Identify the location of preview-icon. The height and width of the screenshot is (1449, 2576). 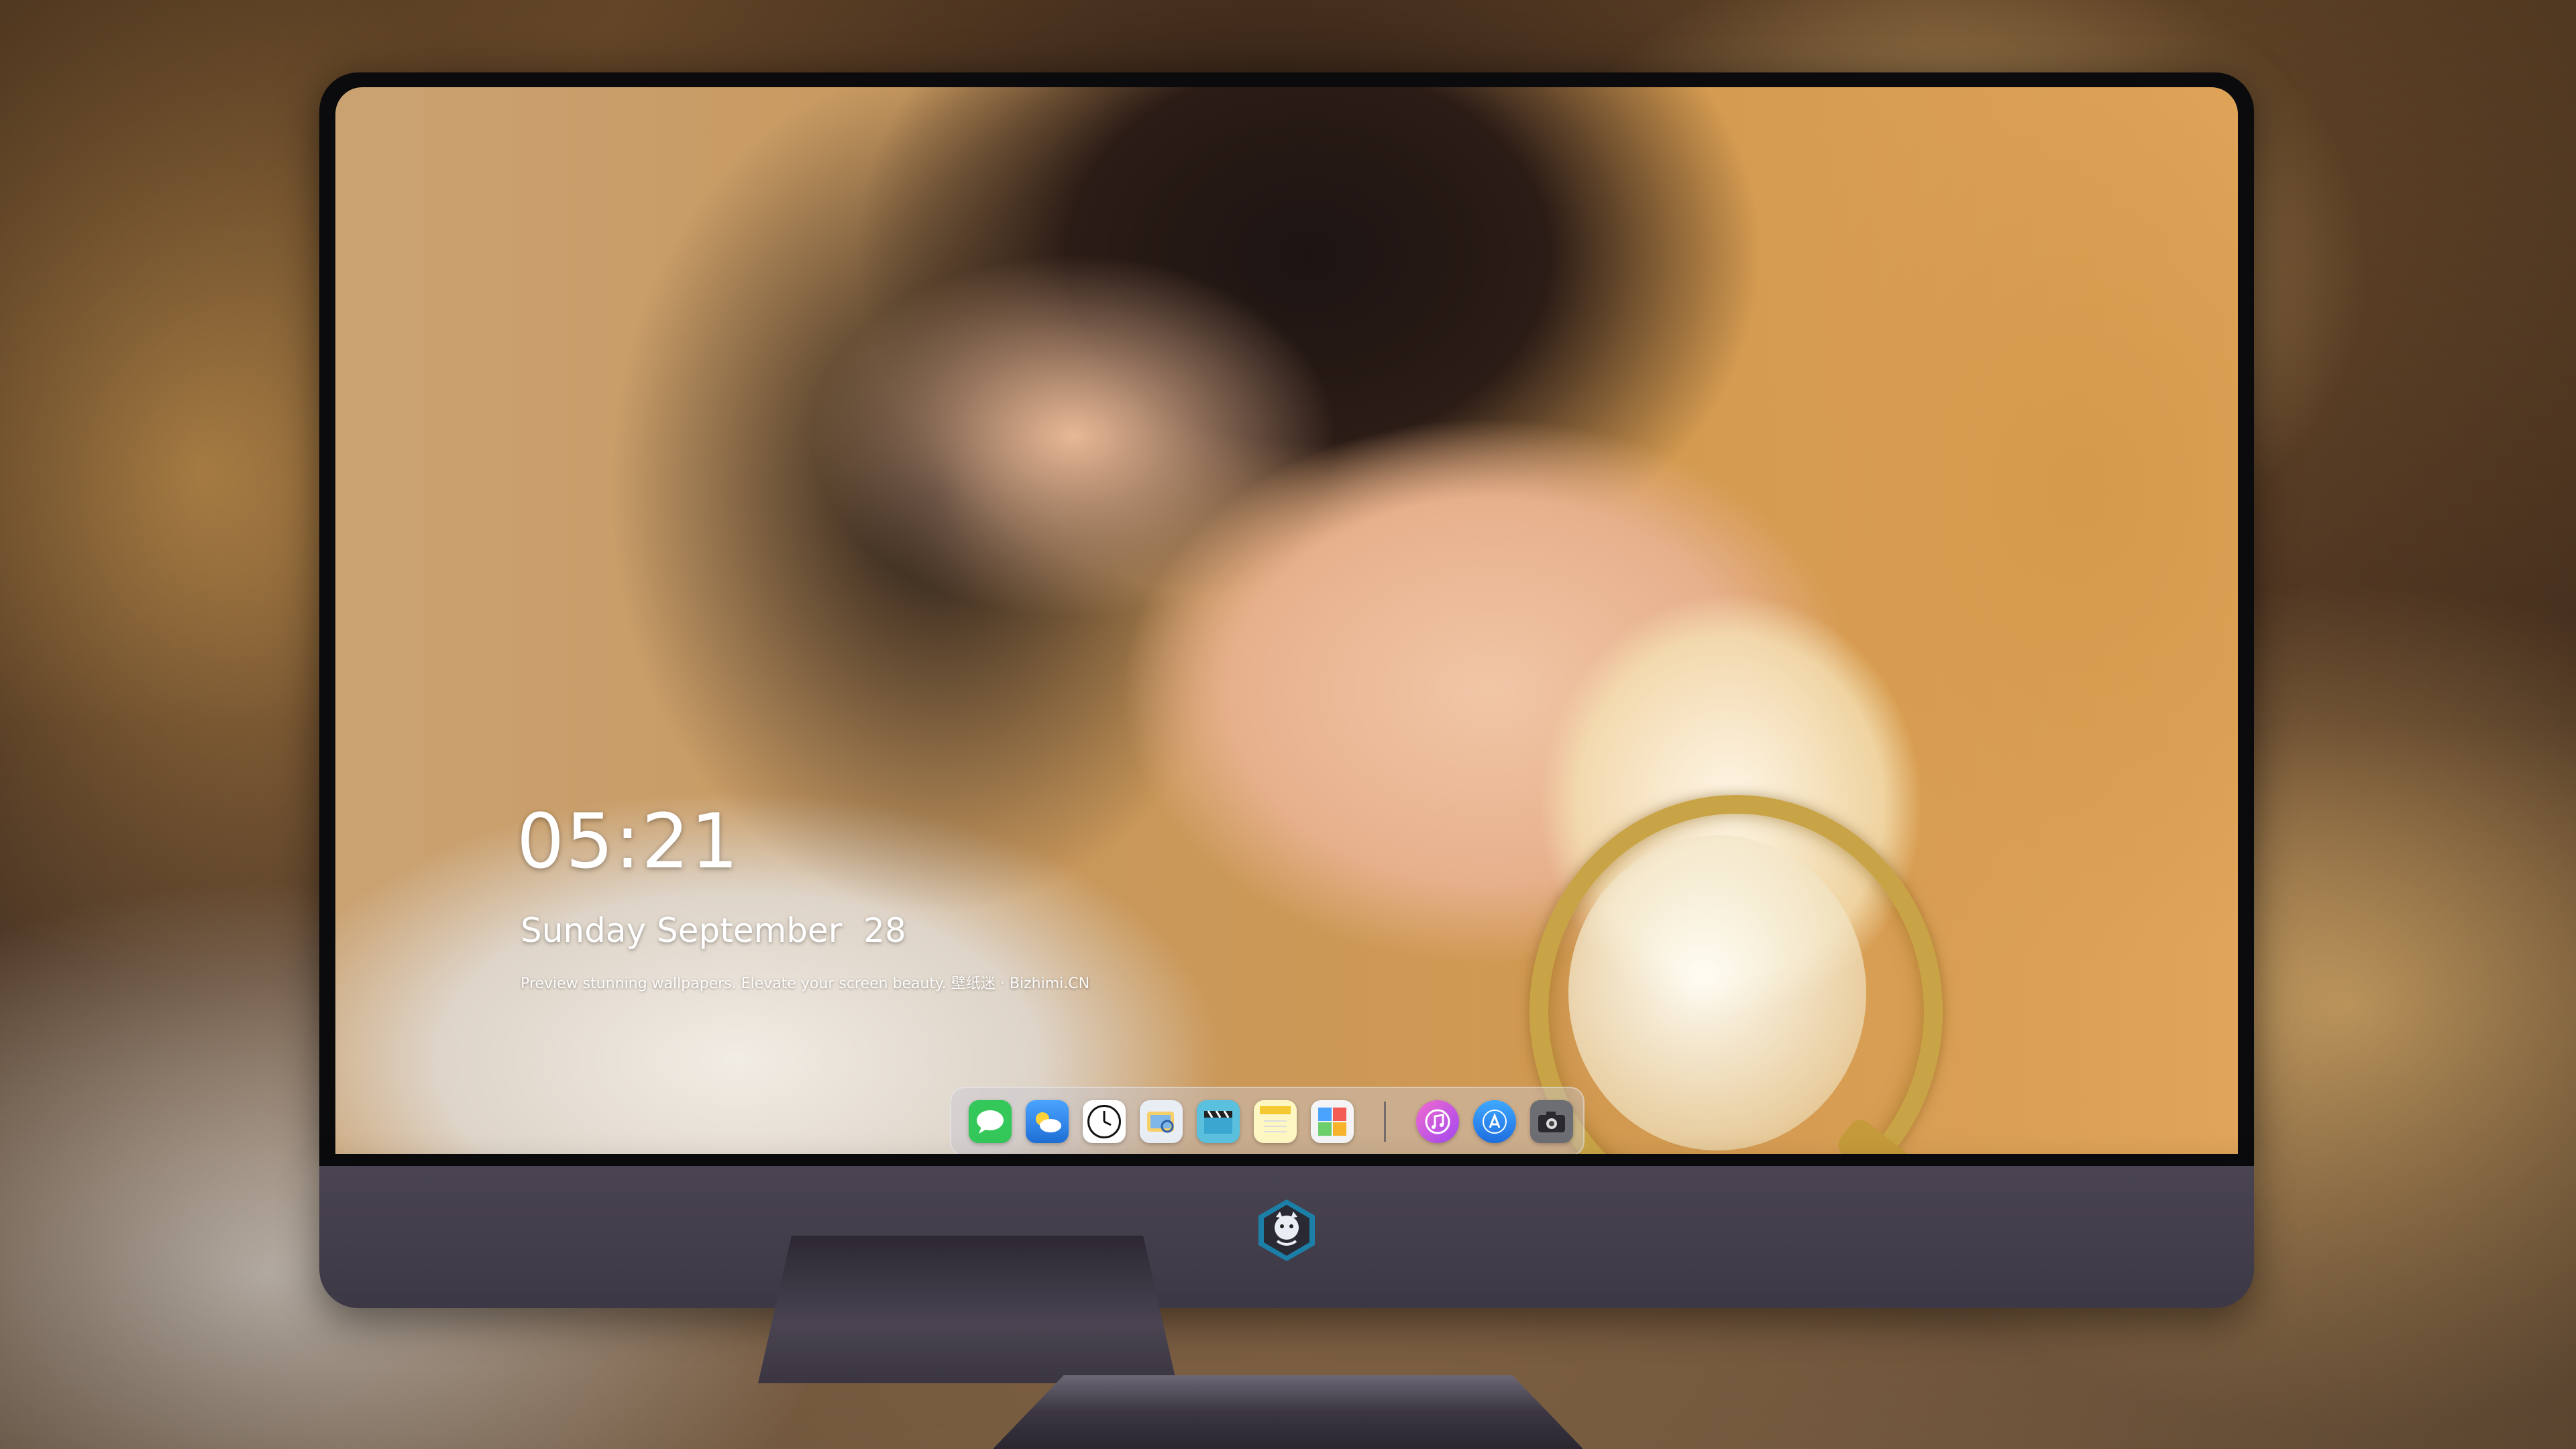
(1161, 1121).